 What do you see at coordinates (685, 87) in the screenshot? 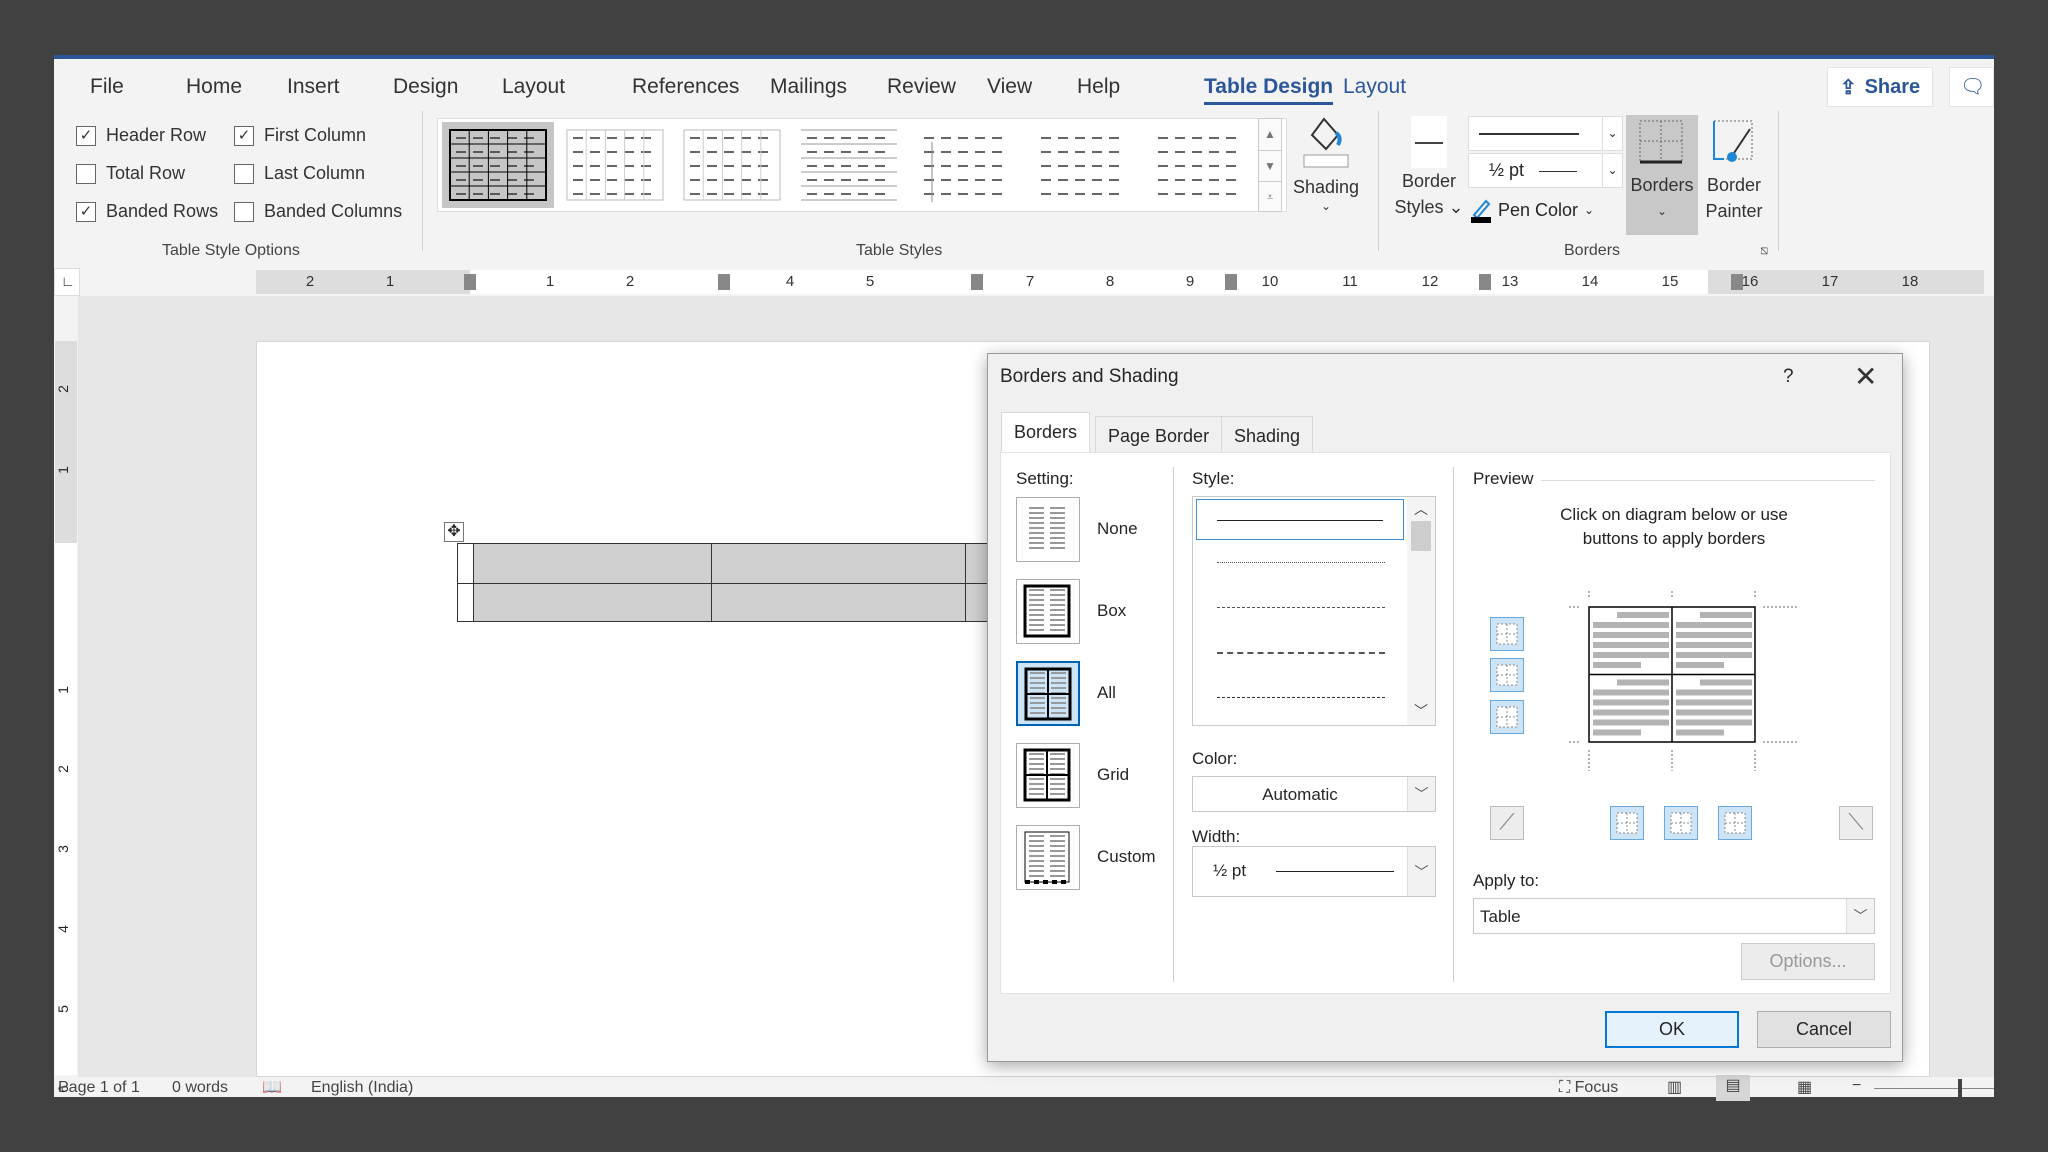
I see `tab-references: References` at bounding box center [685, 87].